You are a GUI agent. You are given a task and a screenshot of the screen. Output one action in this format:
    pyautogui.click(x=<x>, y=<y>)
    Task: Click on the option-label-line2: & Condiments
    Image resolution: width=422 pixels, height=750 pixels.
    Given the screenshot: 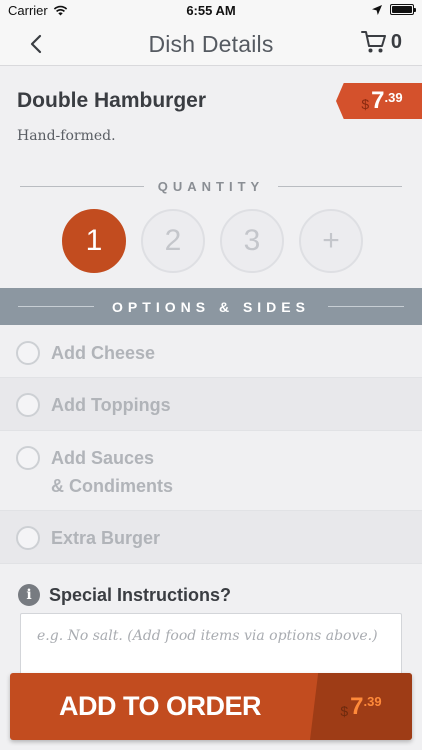 What is the action you would take?
    pyautogui.click(x=112, y=486)
    